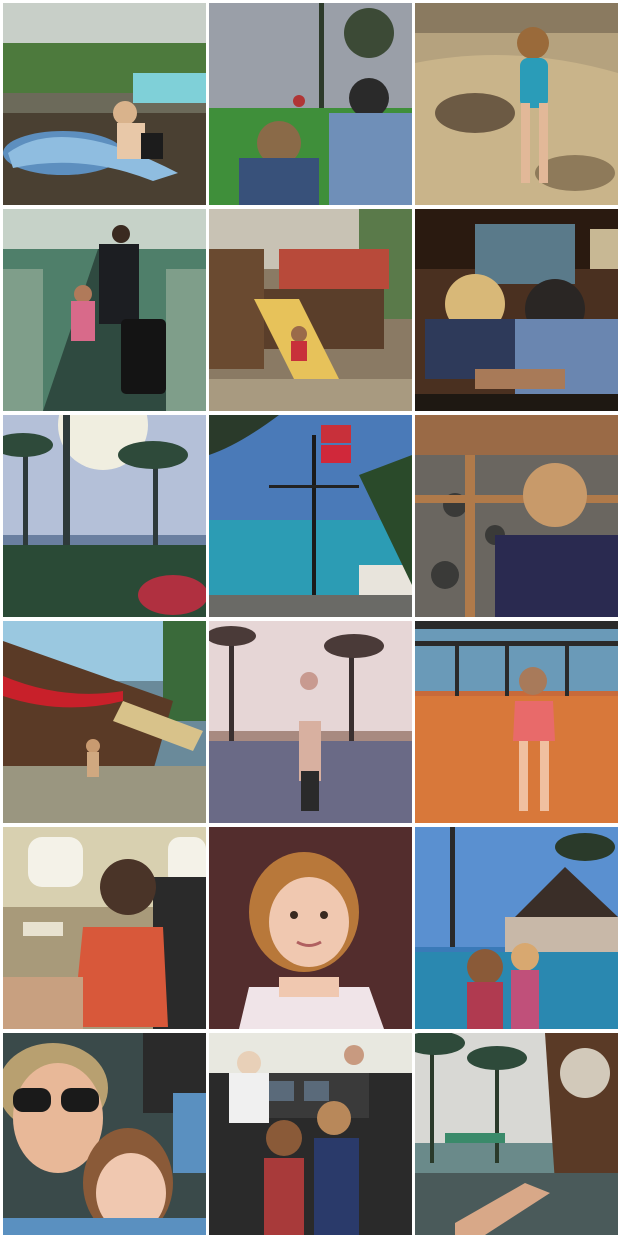  I want to click on photo-dad-and-kids-on-lawn, so click(310, 104).